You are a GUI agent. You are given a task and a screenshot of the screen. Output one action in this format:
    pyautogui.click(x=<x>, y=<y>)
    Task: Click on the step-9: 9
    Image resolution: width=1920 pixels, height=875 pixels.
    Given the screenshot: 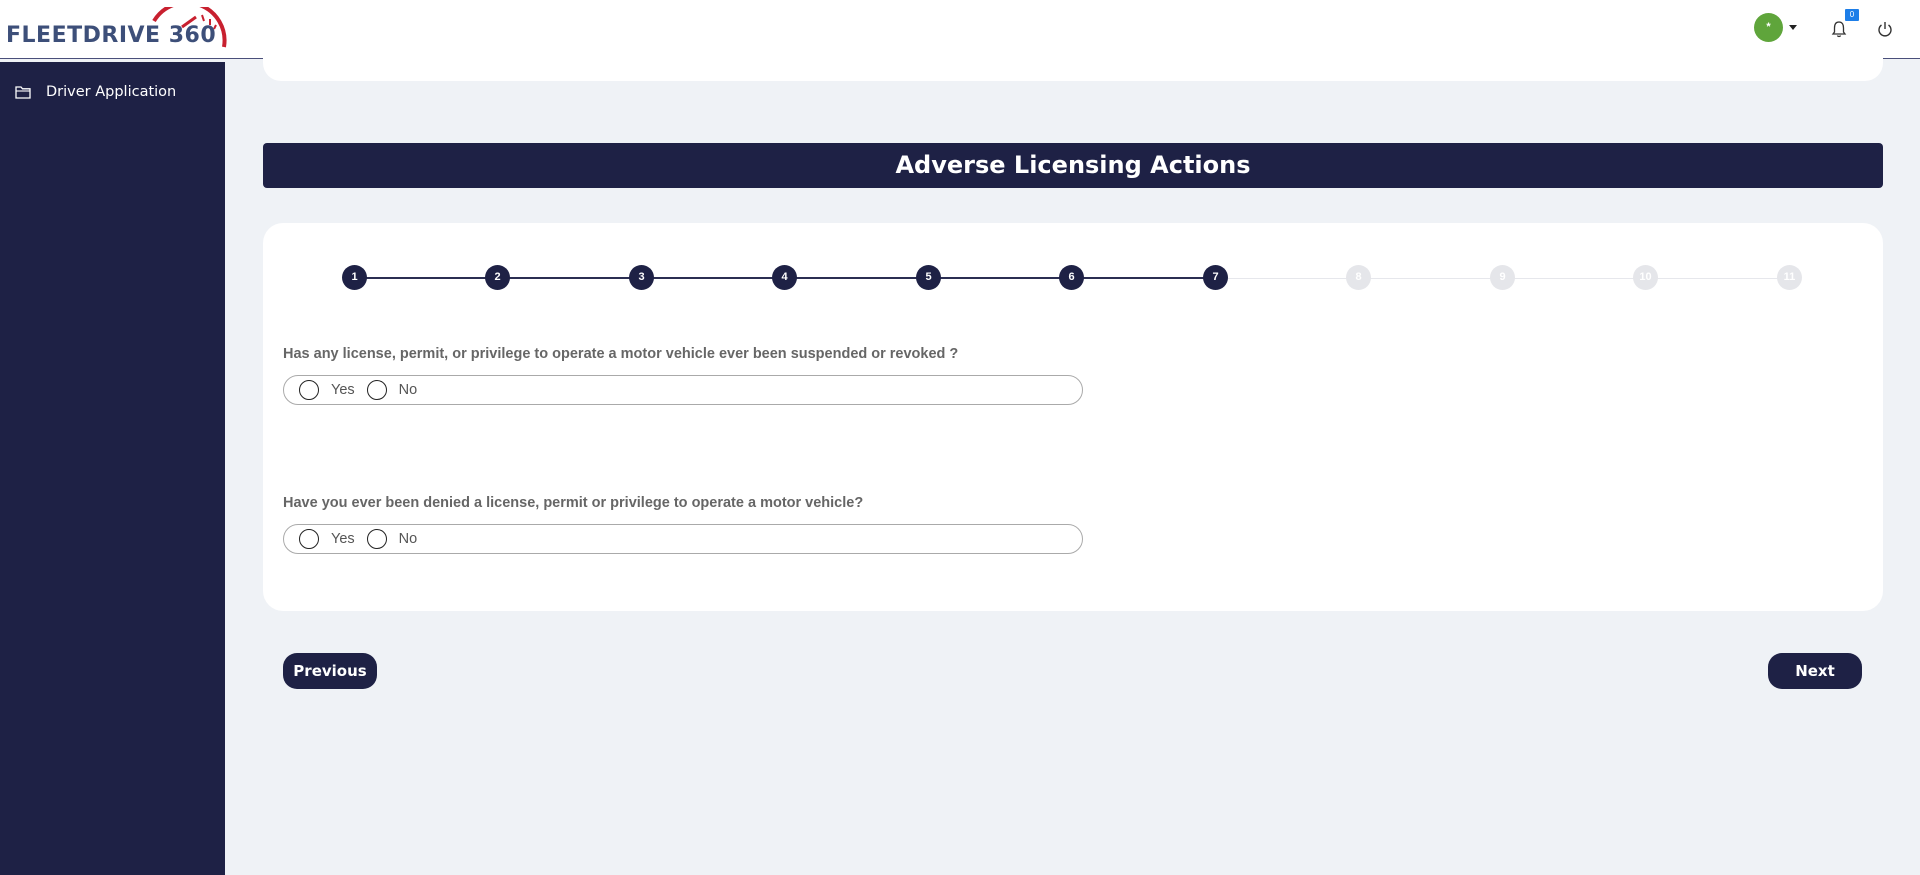 What is the action you would take?
    pyautogui.click(x=1502, y=277)
    